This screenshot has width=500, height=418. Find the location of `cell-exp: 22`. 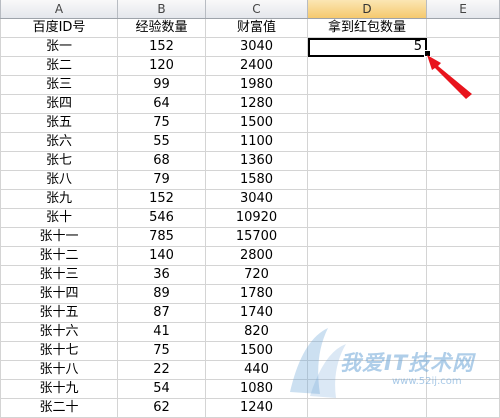

cell-exp: 22 is located at coordinates (161, 370).